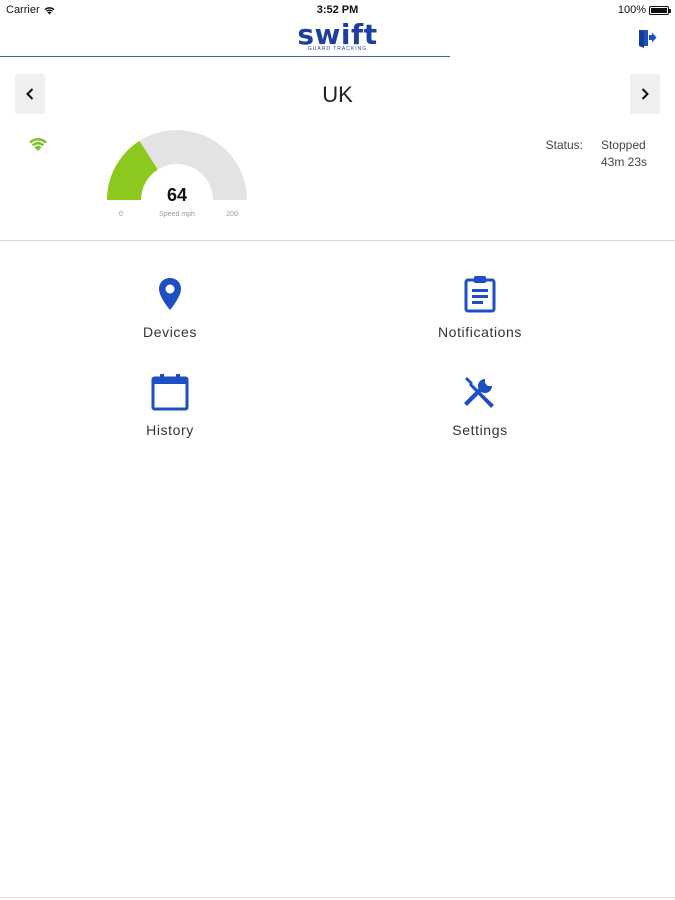 The width and height of the screenshot is (675, 900). Describe the element at coordinates (480, 332) in the screenshot. I see `notifications-label: Notifications` at that location.